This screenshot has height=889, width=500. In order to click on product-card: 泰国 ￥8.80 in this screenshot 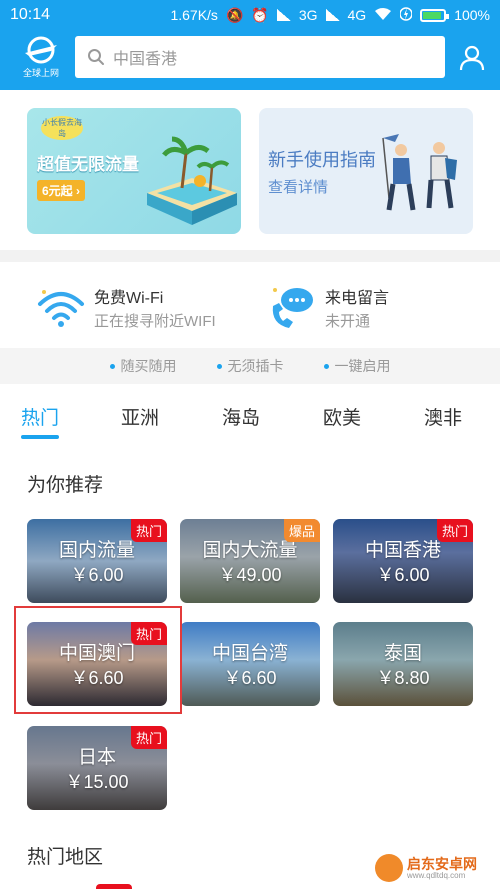, I will do `click(403, 664)`.